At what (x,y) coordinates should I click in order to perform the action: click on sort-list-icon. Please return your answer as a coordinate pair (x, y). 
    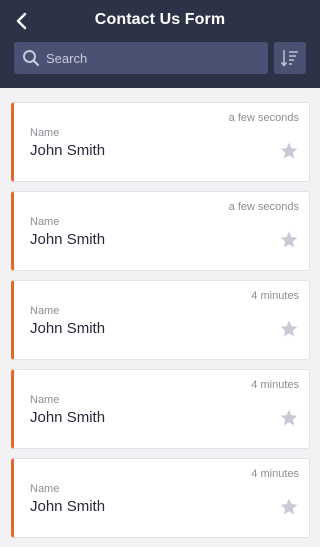
    Looking at the image, I should click on (289, 58).